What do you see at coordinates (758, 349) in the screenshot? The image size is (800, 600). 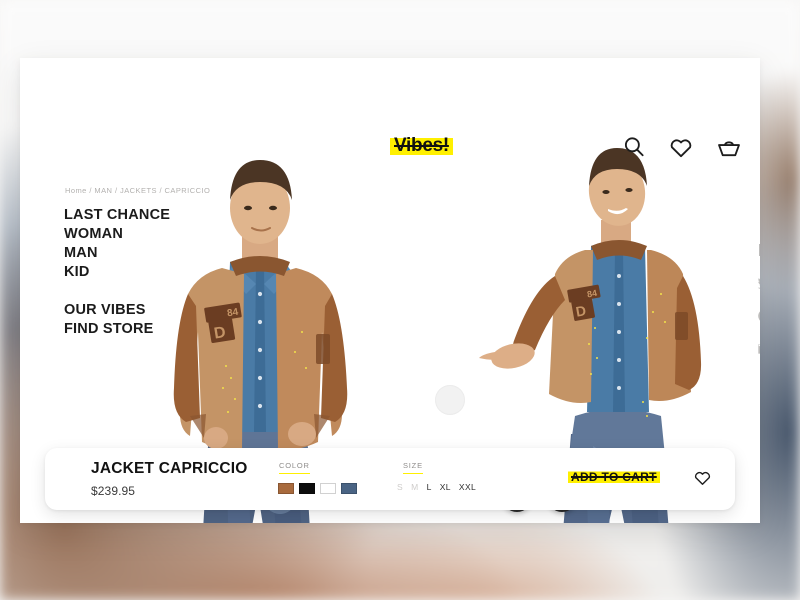 I see `email-icon` at bounding box center [758, 349].